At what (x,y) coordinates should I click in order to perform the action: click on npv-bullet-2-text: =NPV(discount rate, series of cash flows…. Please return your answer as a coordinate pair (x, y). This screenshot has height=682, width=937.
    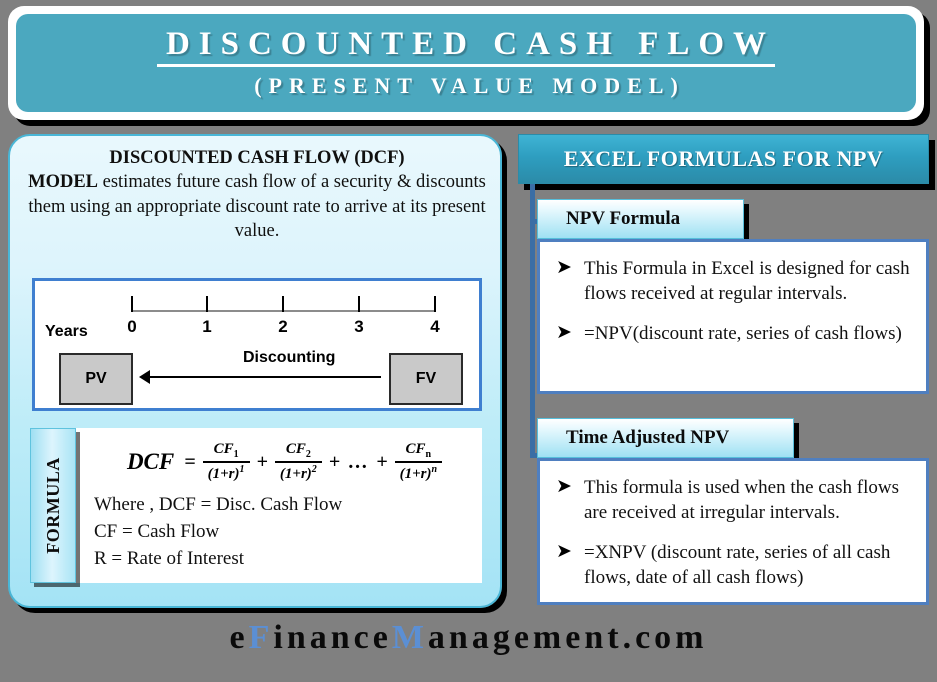
    Looking at the image, I should click on (743, 333).